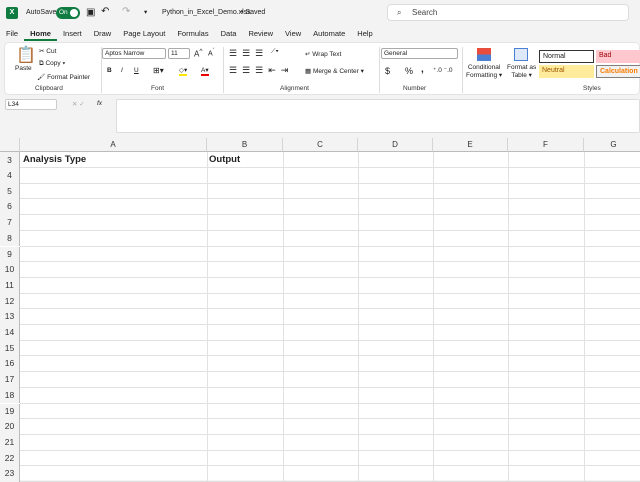 This screenshot has width=640, height=482. I want to click on style-calculation: Calculation, so click(618, 71).